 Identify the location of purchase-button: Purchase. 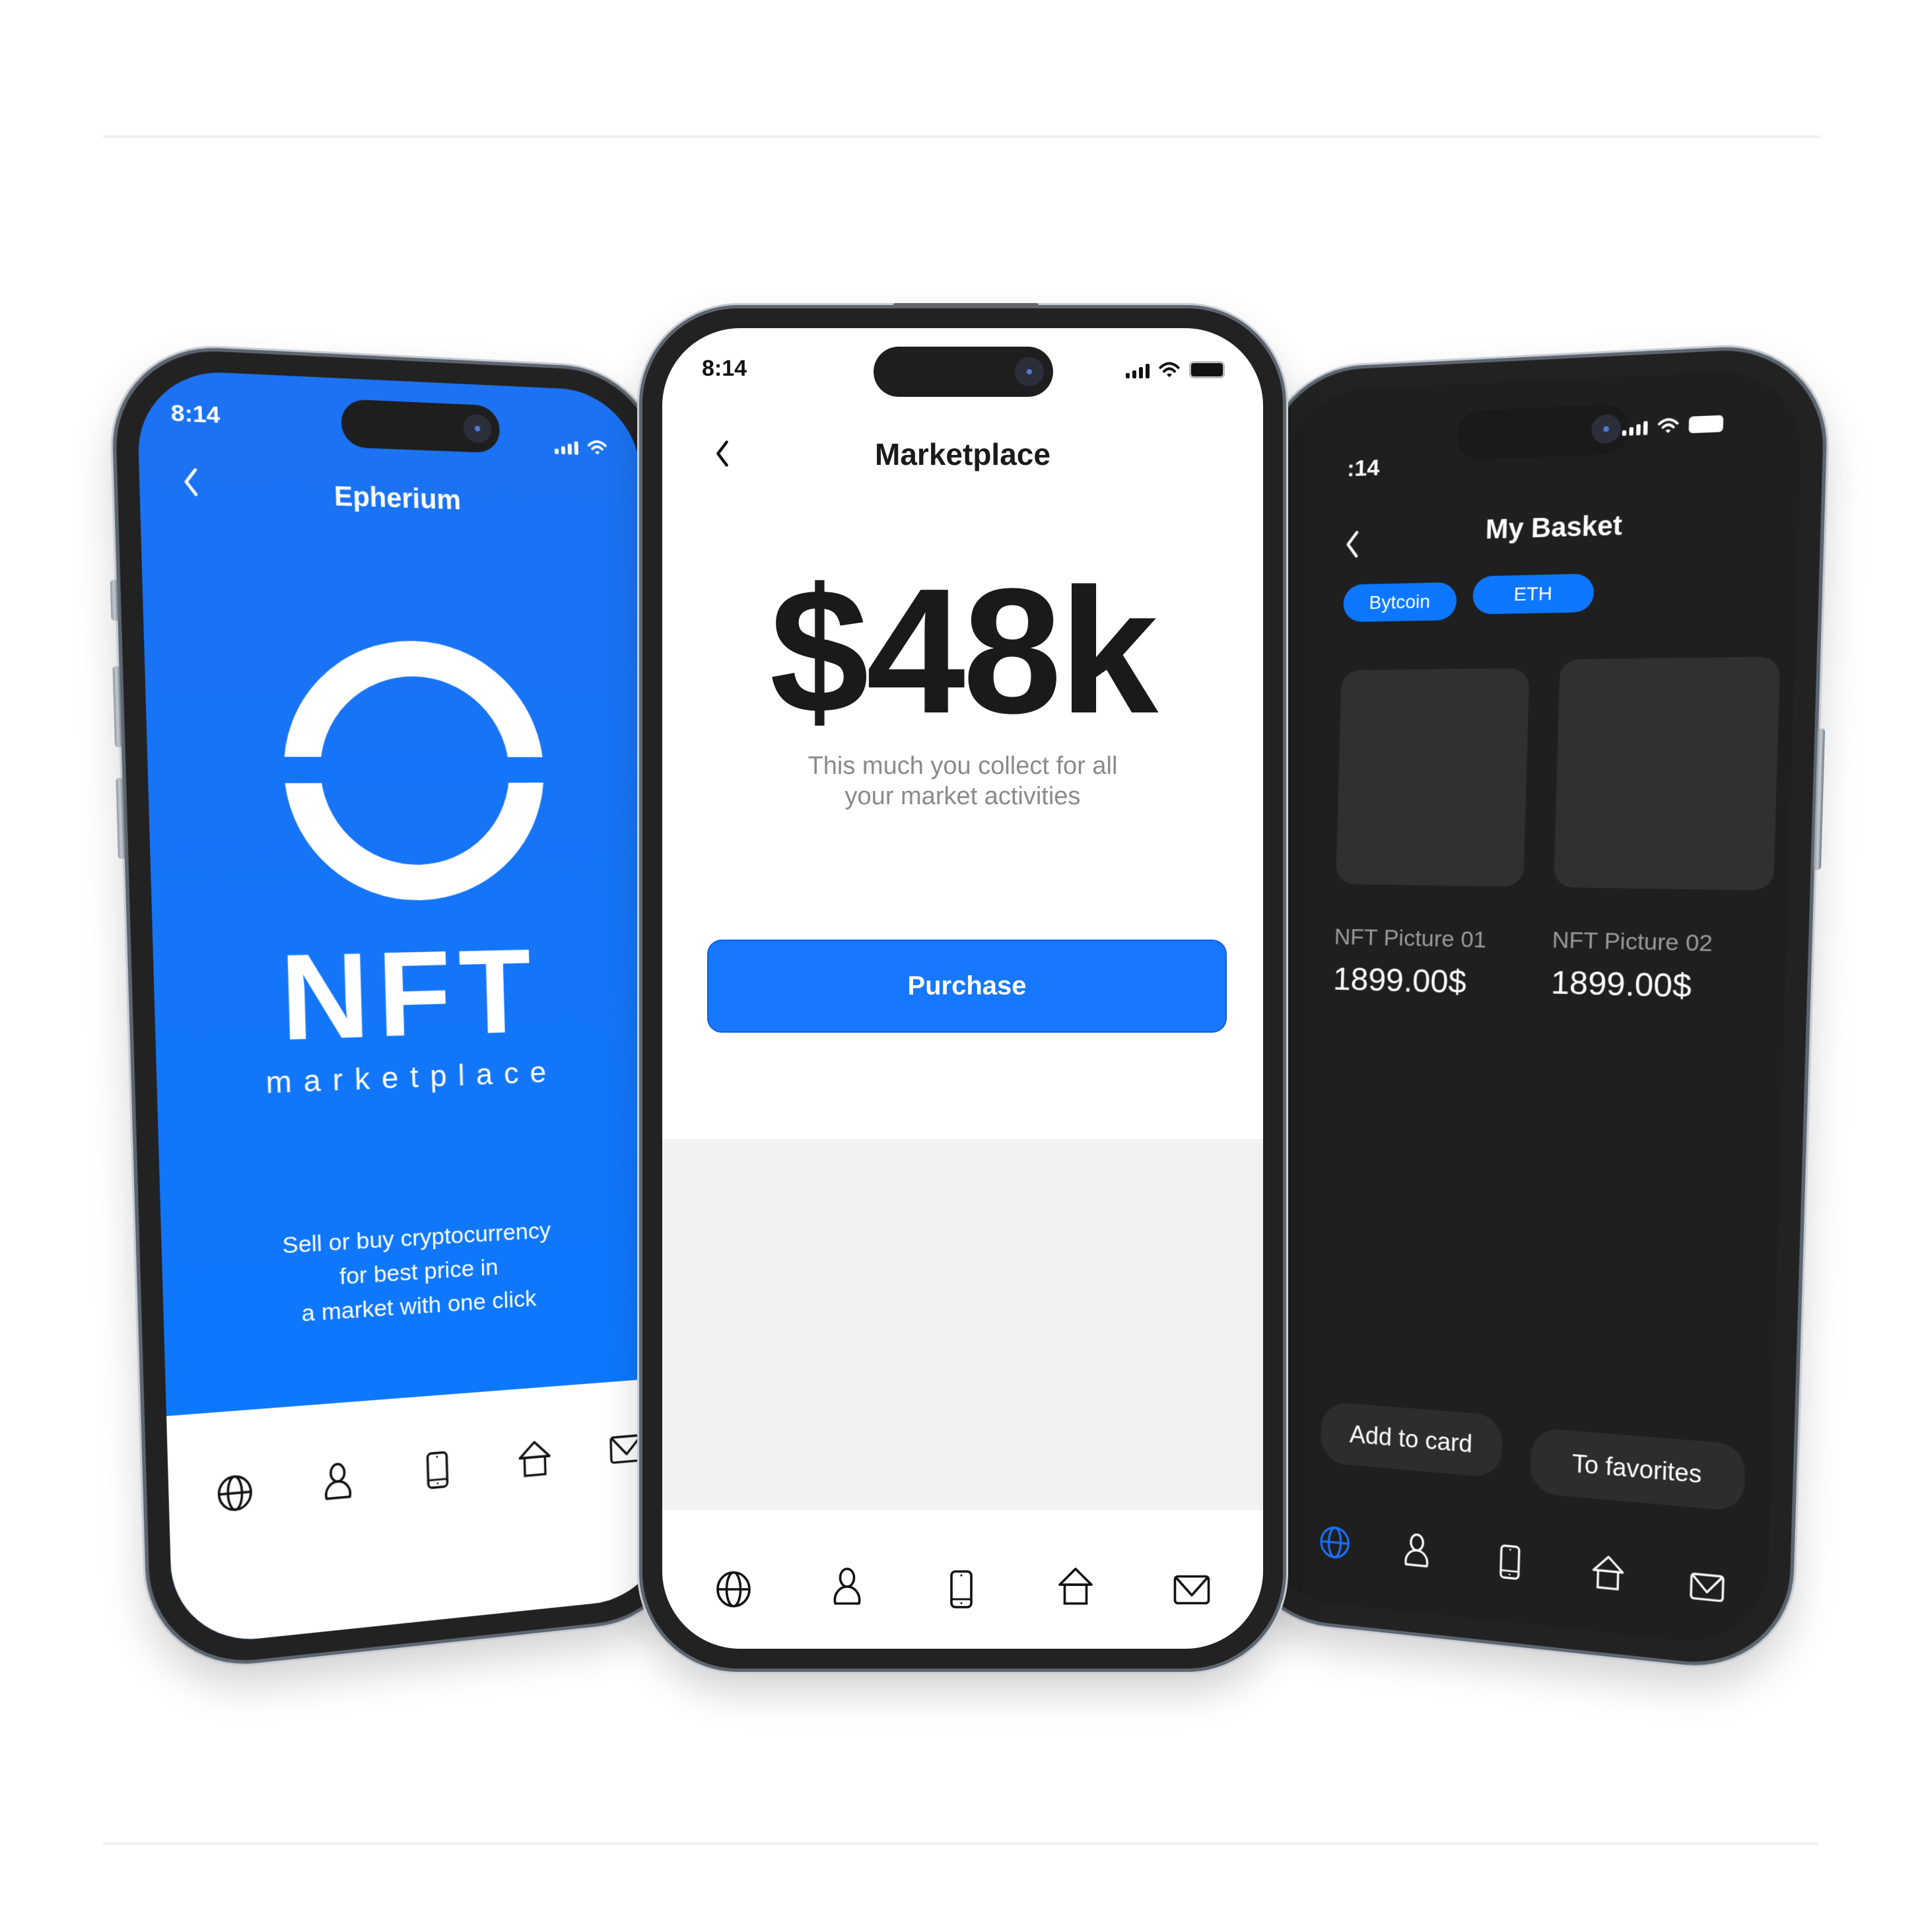
(967, 987).